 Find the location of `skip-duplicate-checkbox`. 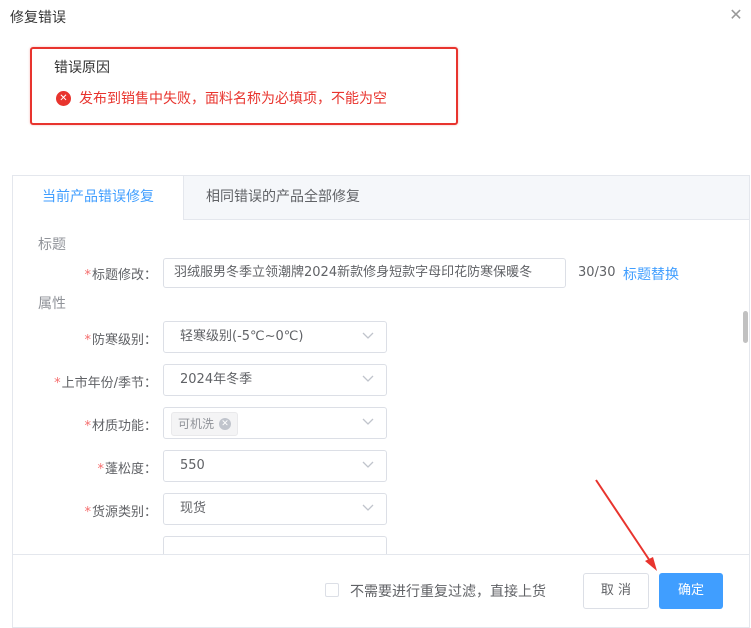

skip-duplicate-checkbox is located at coordinates (332, 590).